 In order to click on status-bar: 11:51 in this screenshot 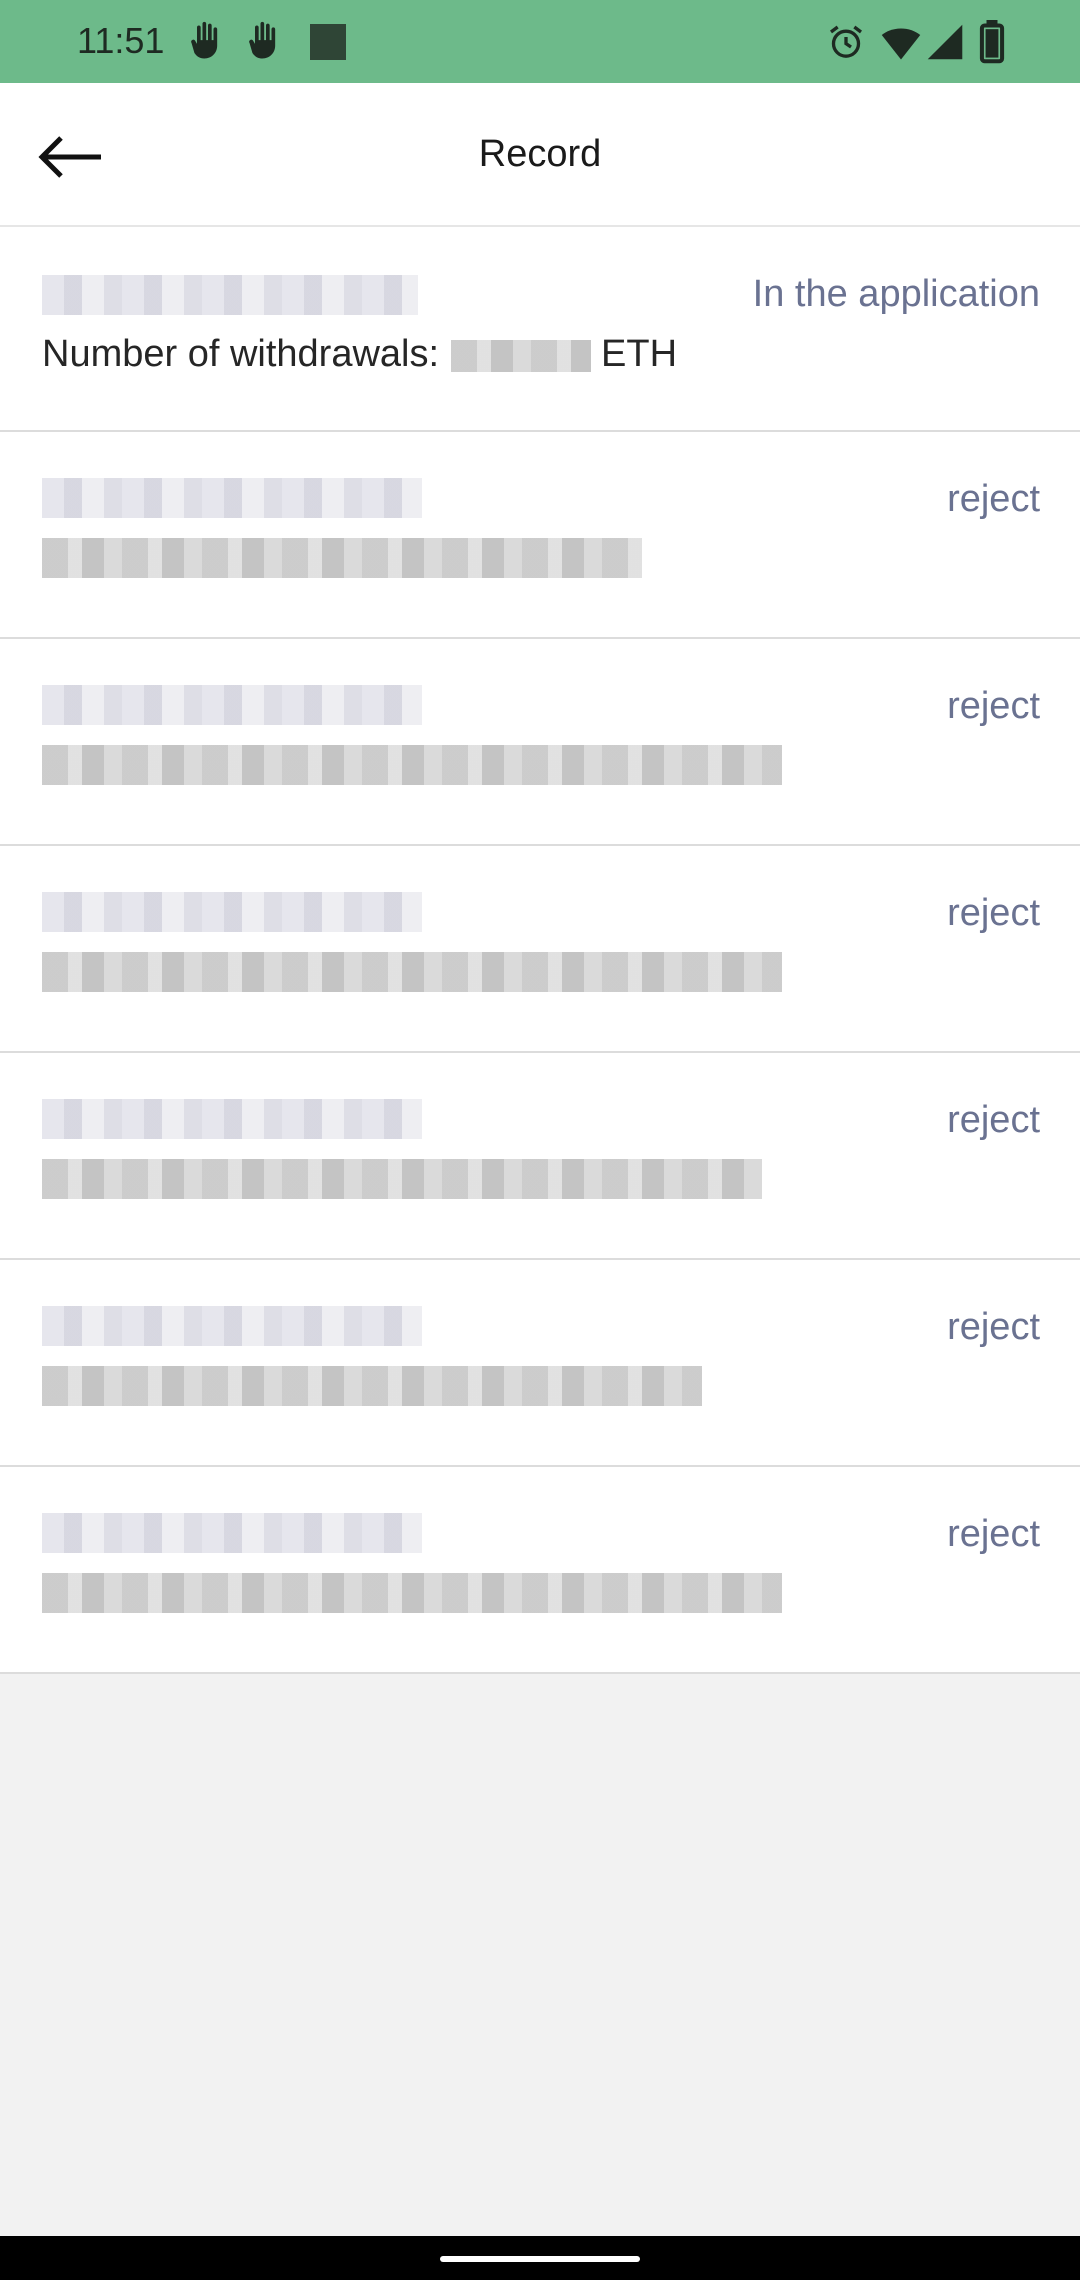, I will do `click(540, 41)`.